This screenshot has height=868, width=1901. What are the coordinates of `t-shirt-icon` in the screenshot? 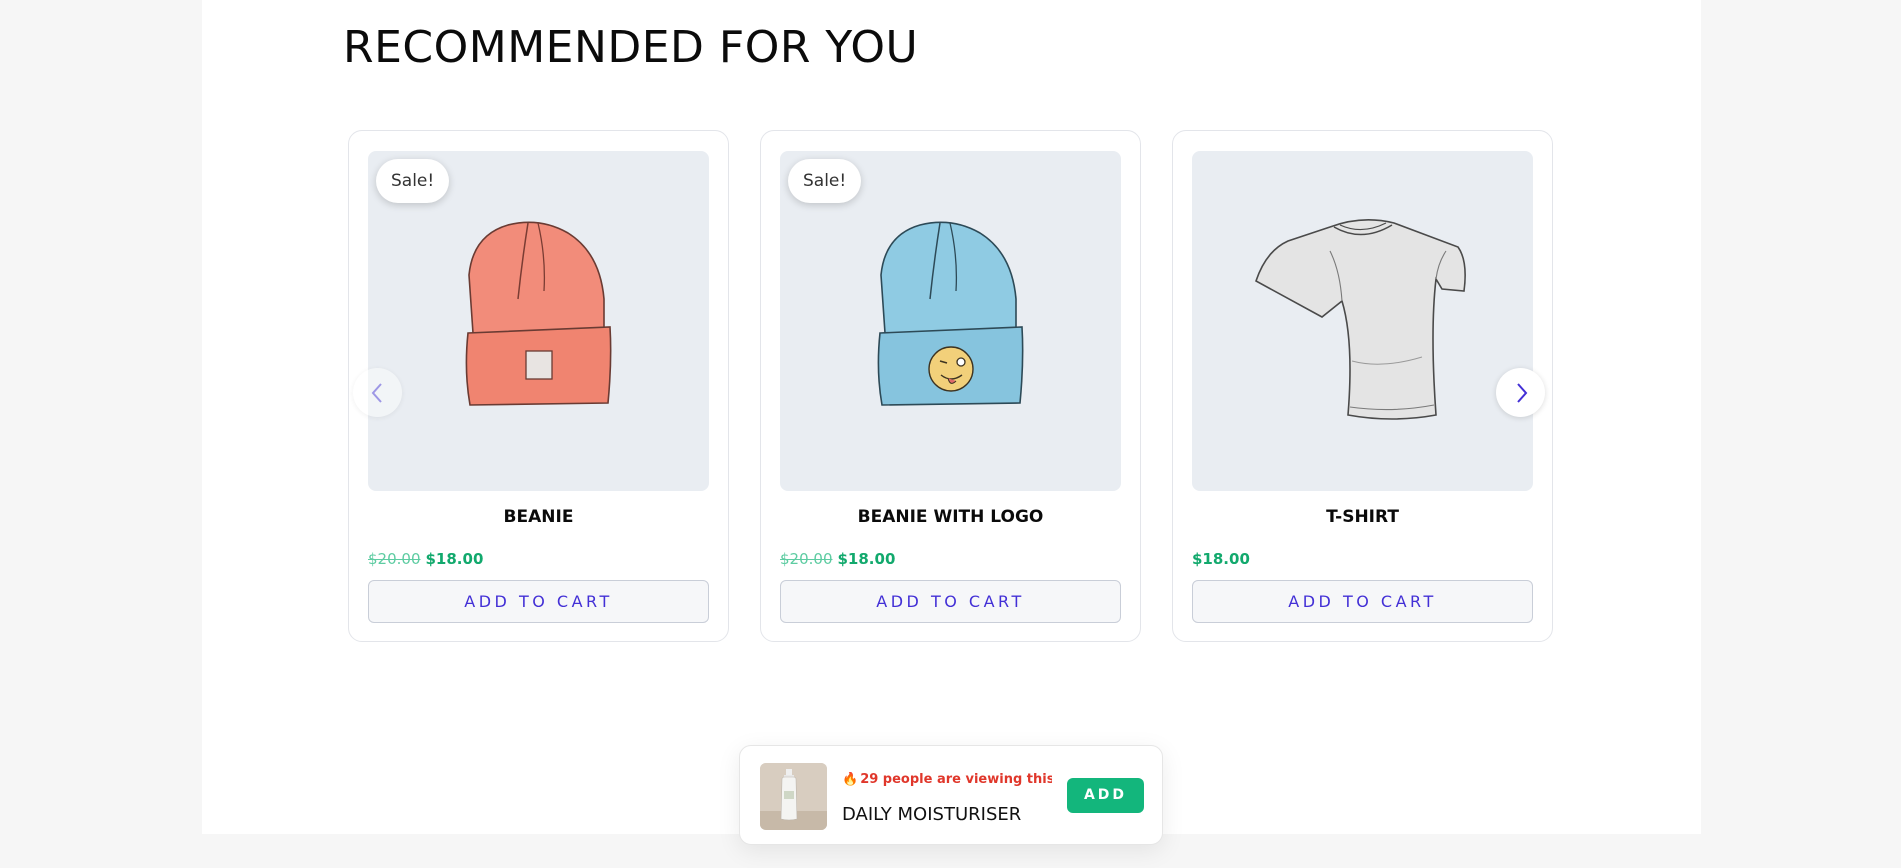 It's located at (1360, 319).